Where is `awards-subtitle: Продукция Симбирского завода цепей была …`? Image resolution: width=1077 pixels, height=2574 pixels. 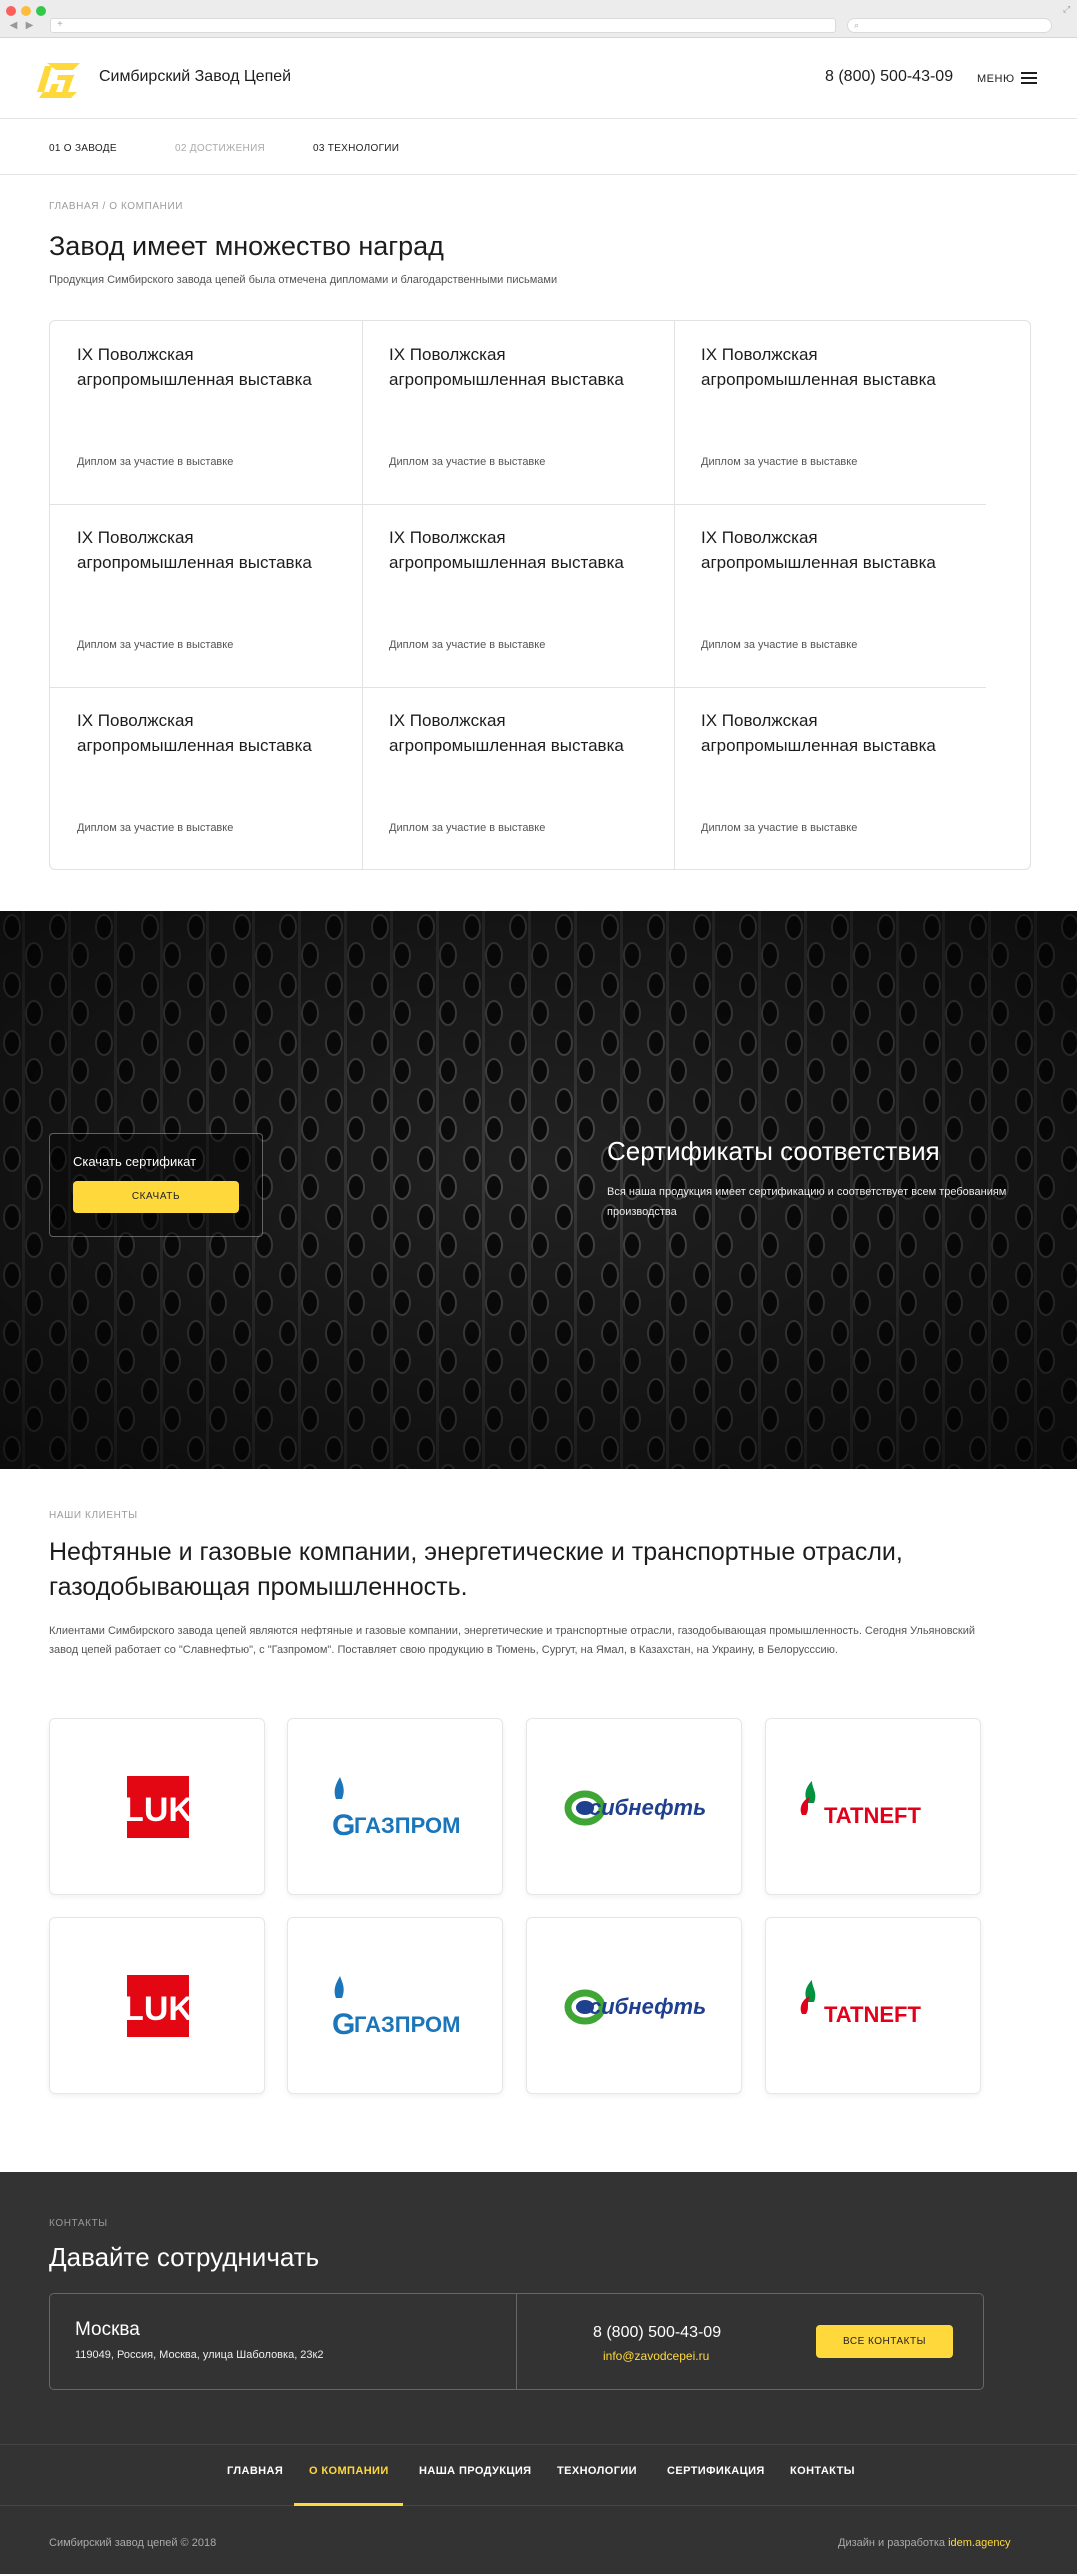
awards-subtitle: Продукция Симбирского завода цепей была … is located at coordinates (303, 280).